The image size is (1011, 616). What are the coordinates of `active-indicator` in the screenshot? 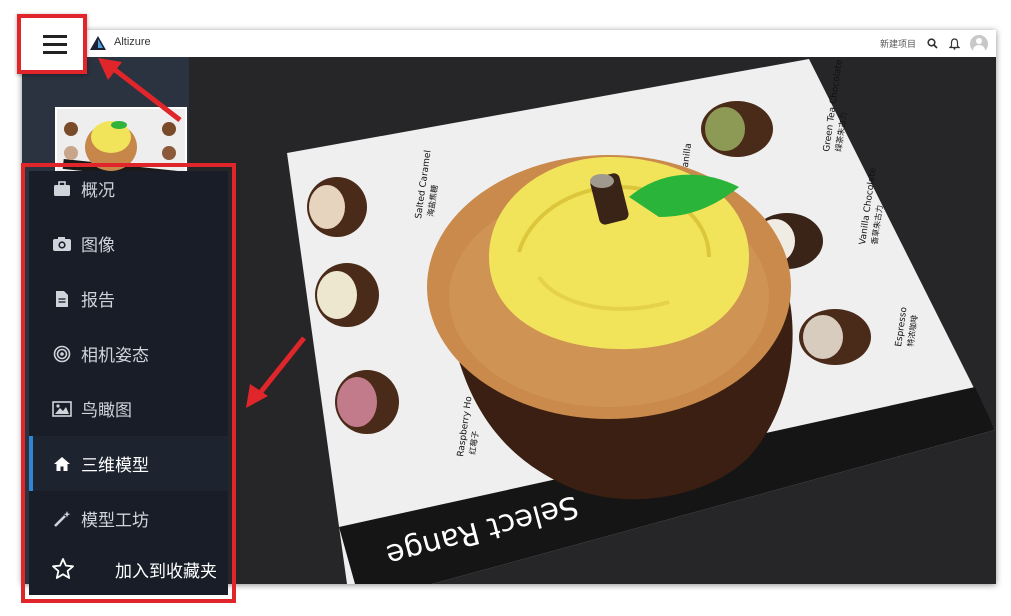 It's located at (31, 463).